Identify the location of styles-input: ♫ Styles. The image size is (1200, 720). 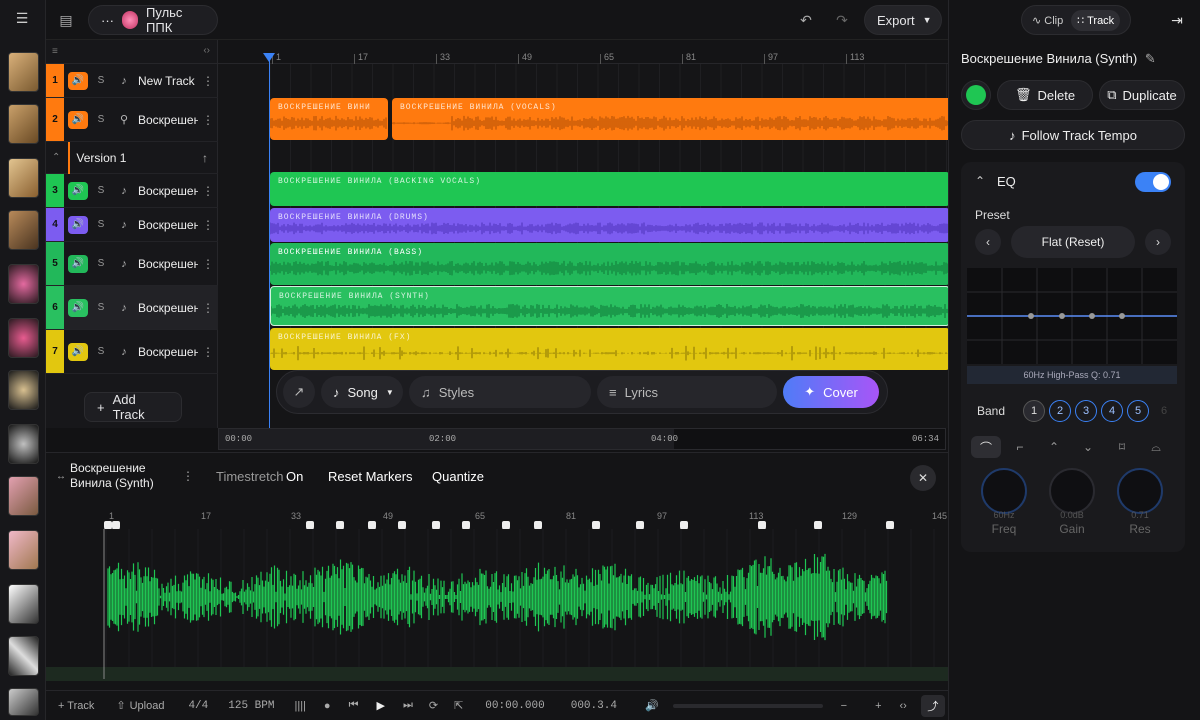
(500, 392).